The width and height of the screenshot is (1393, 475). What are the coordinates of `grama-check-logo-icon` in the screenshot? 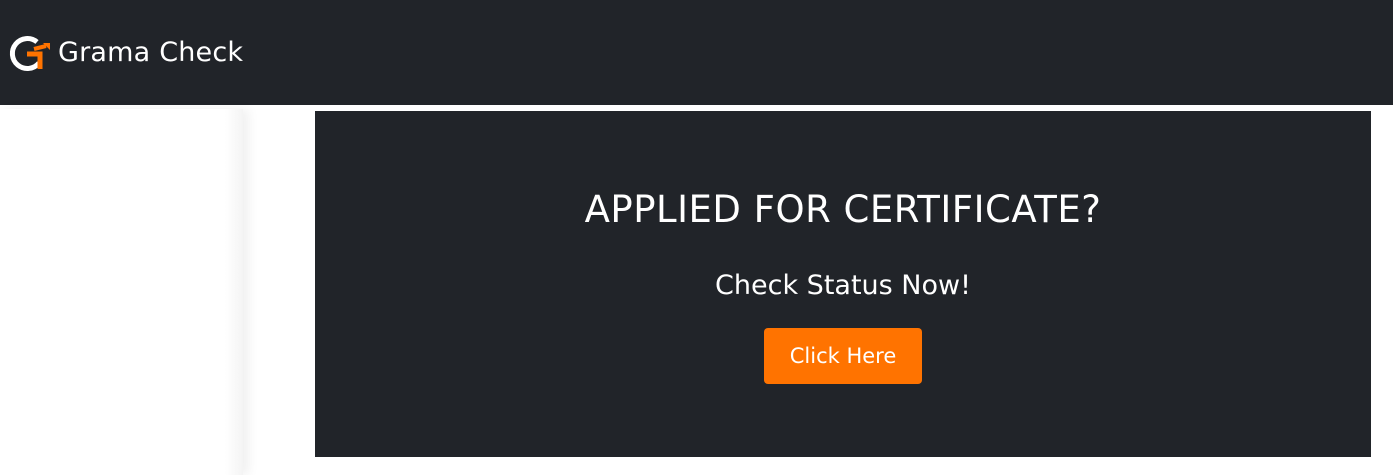 It's located at (29, 53).